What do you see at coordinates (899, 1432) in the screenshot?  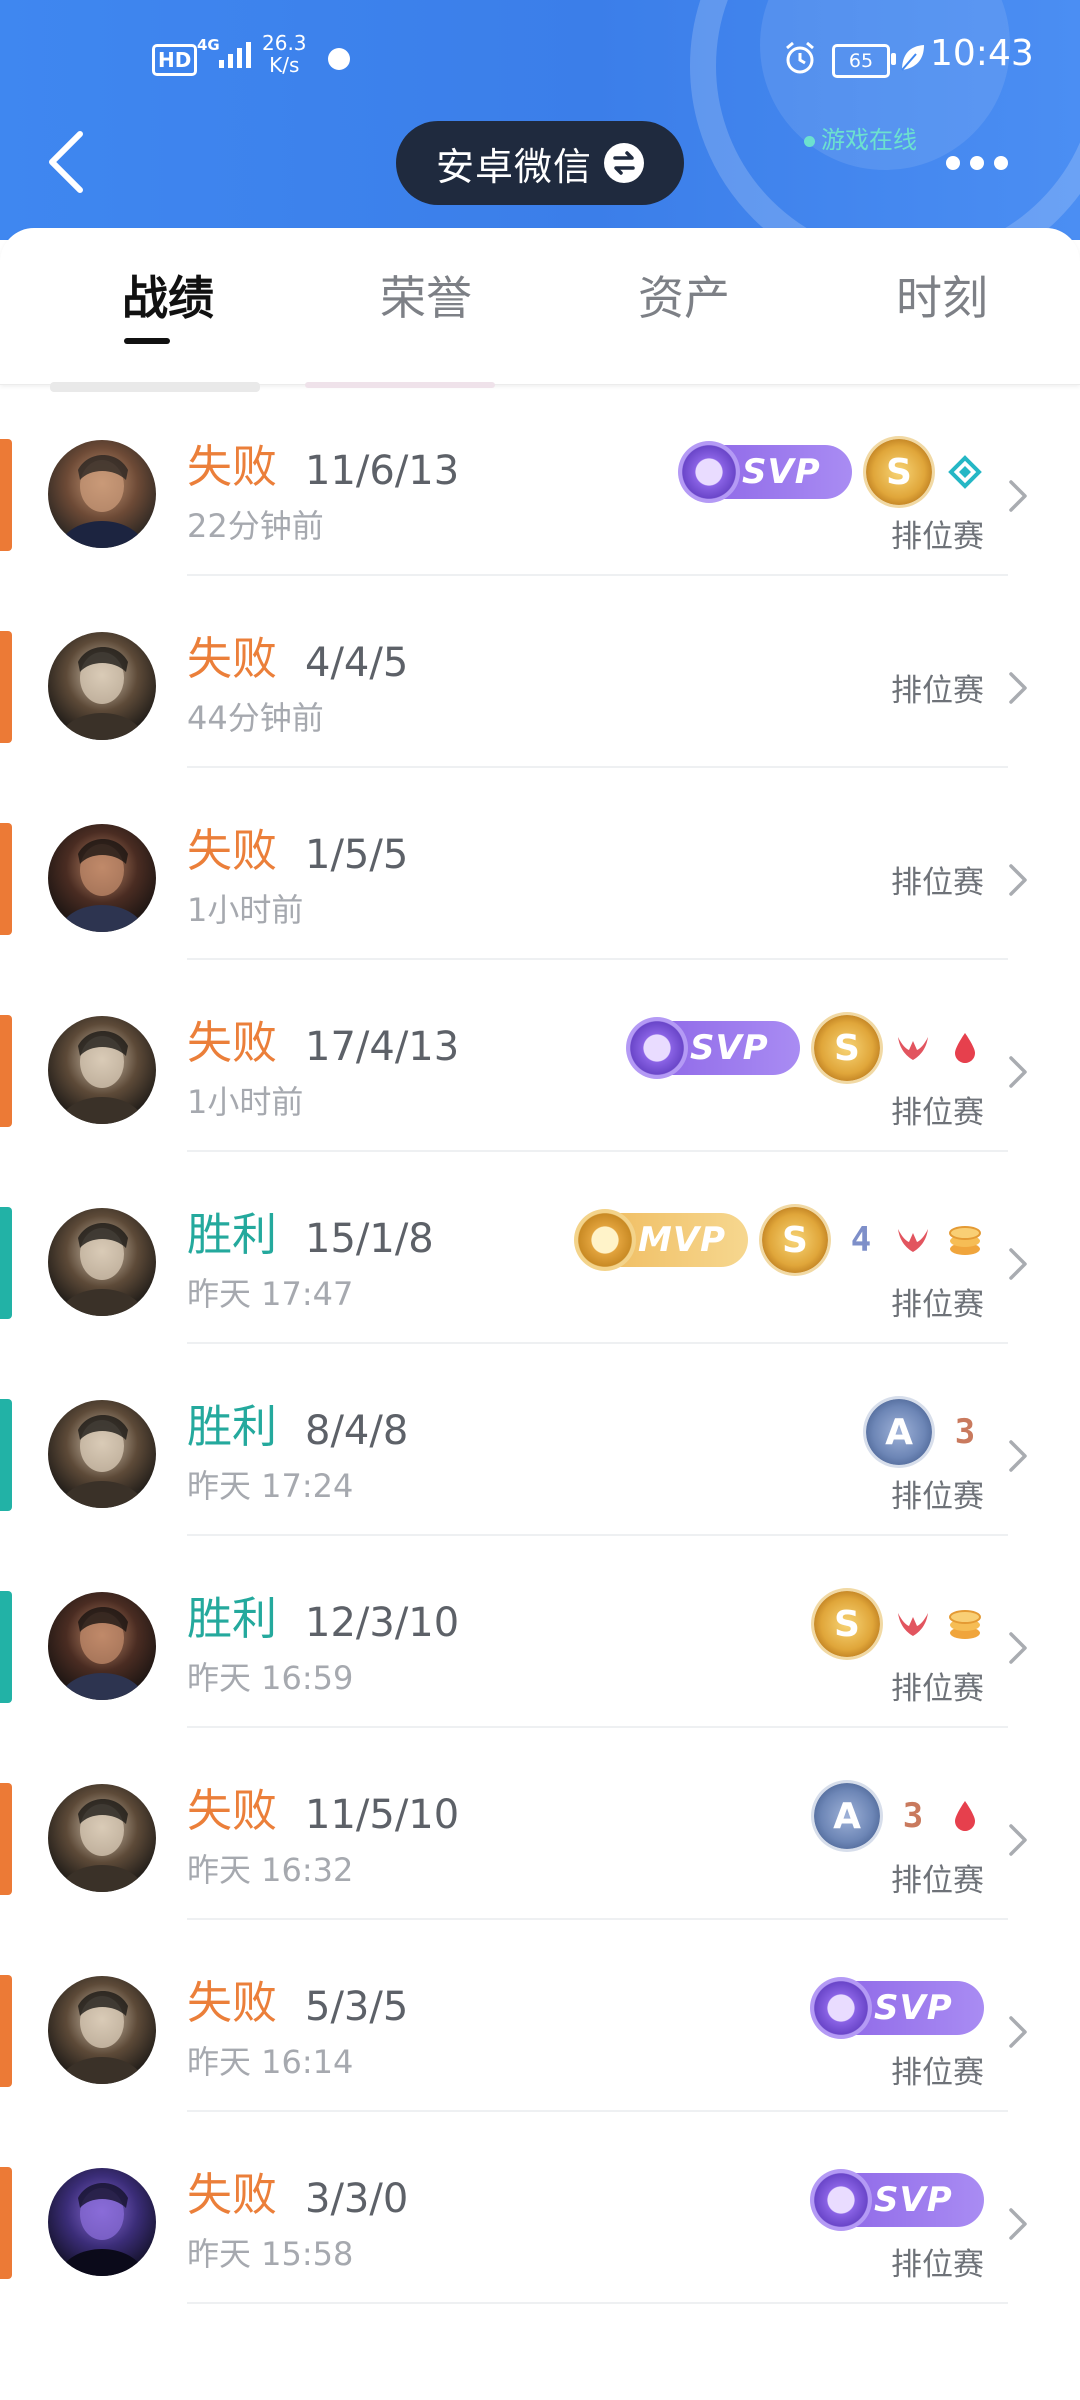 I see `silver-a-medal: A` at bounding box center [899, 1432].